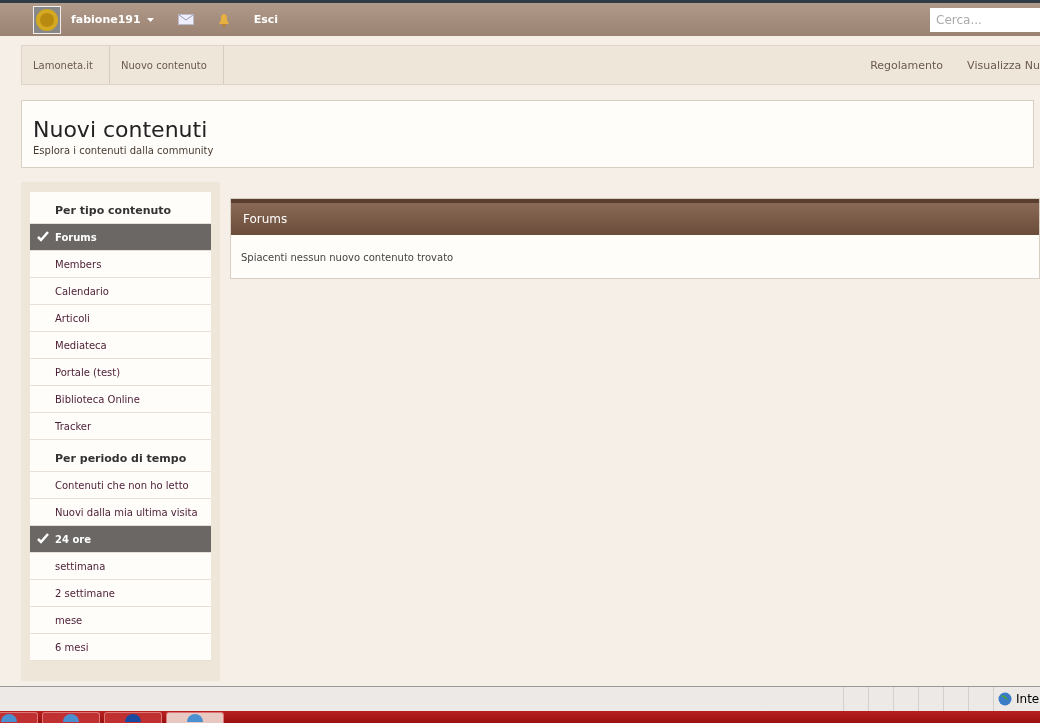 This screenshot has width=1040, height=723. What do you see at coordinates (120, 593) in the screenshot?
I see `filter-item: 2 settimane` at bounding box center [120, 593].